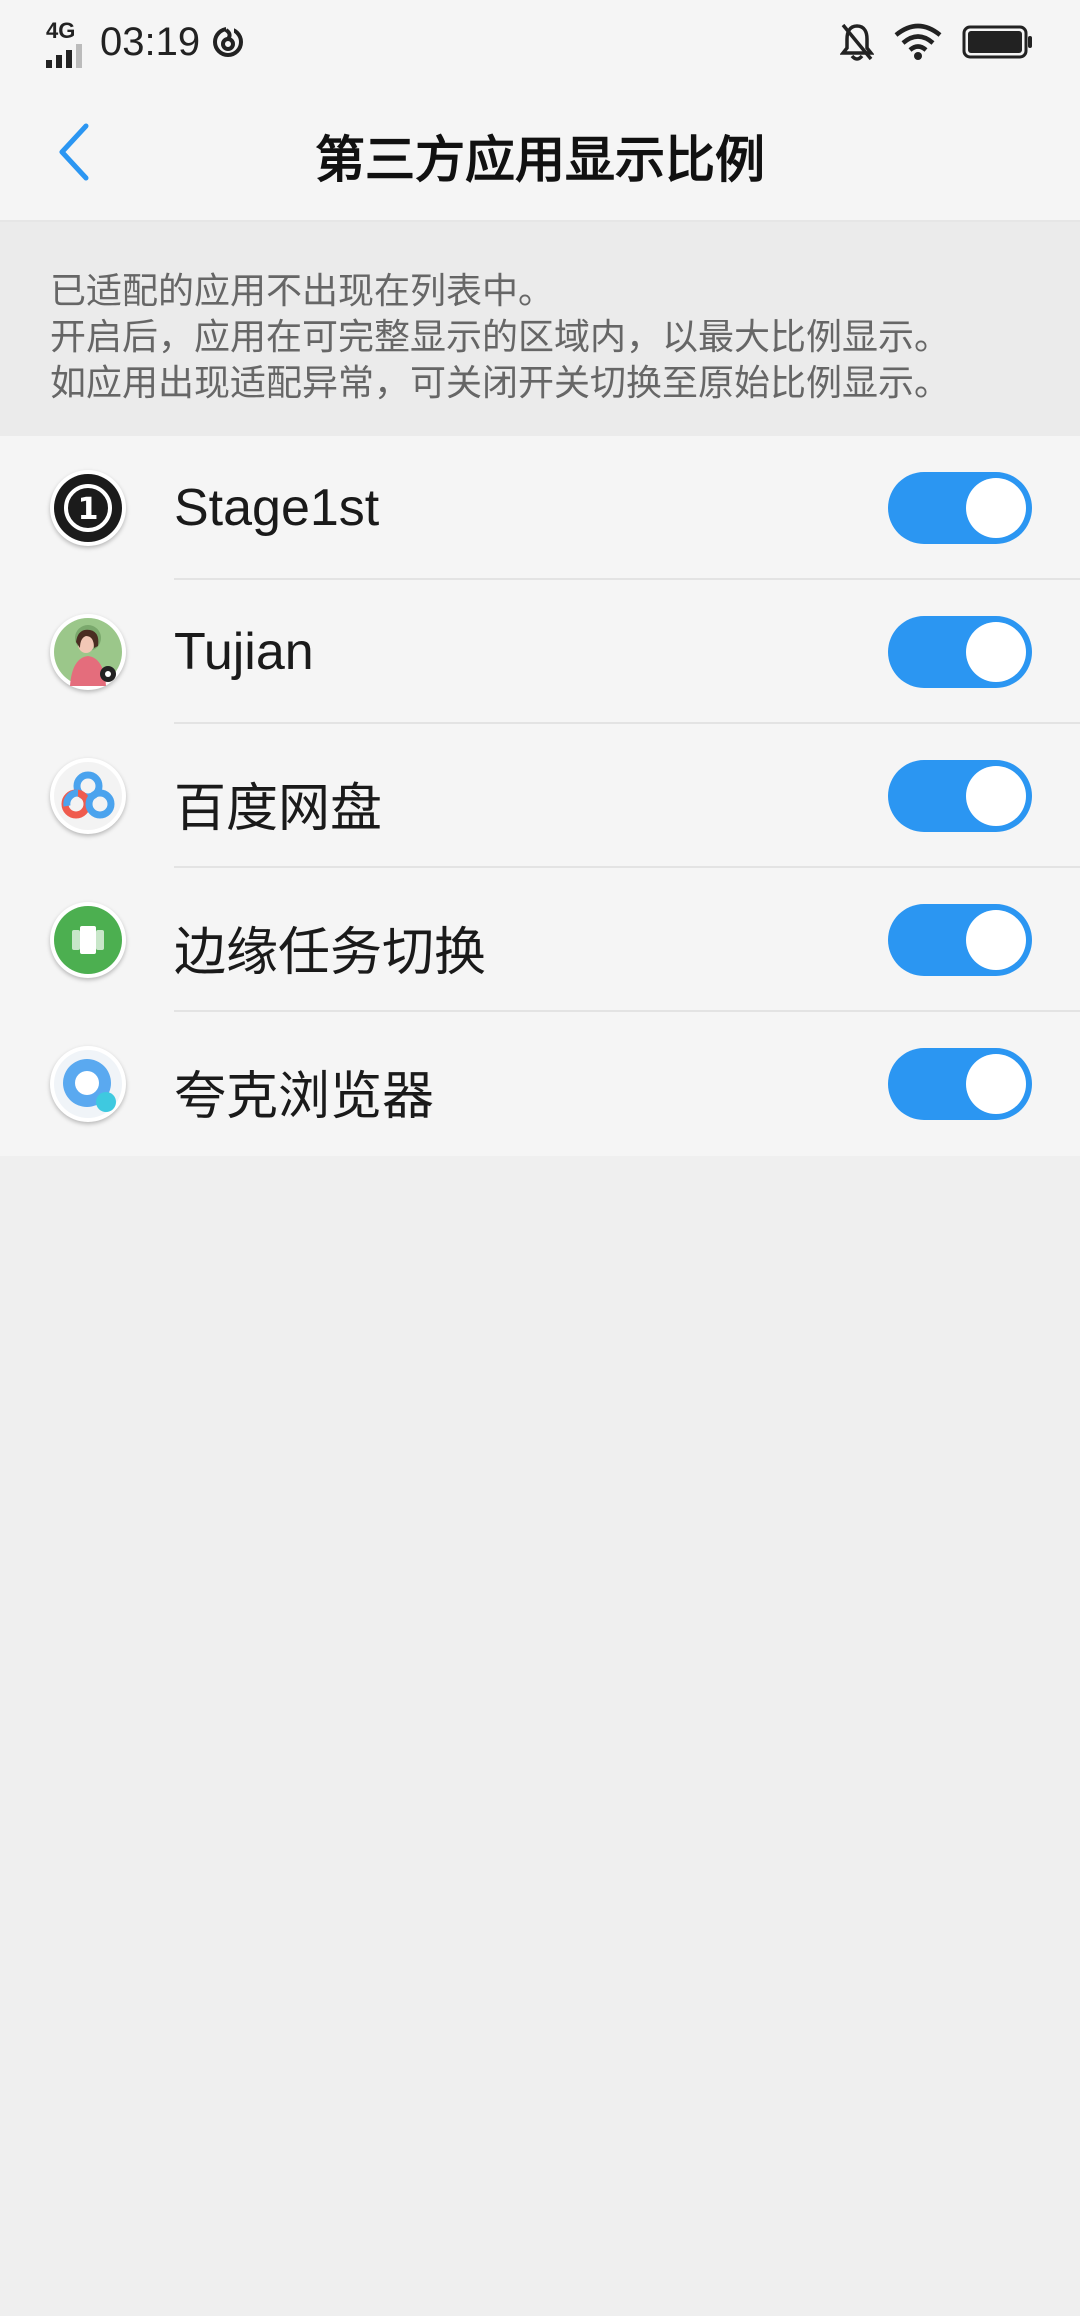  What do you see at coordinates (960, 1084) in the screenshot?
I see `quark-browser-toggle` at bounding box center [960, 1084].